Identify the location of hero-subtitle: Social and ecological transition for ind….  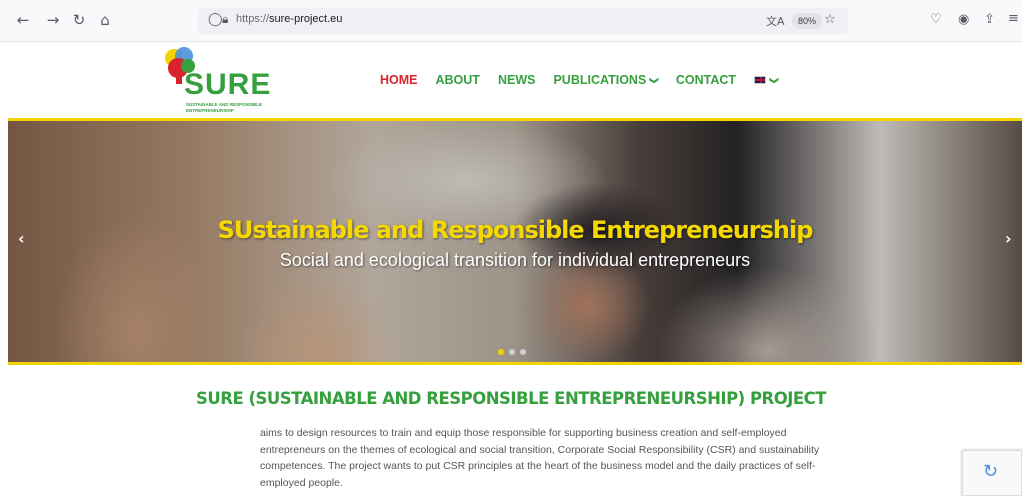
(515, 260).